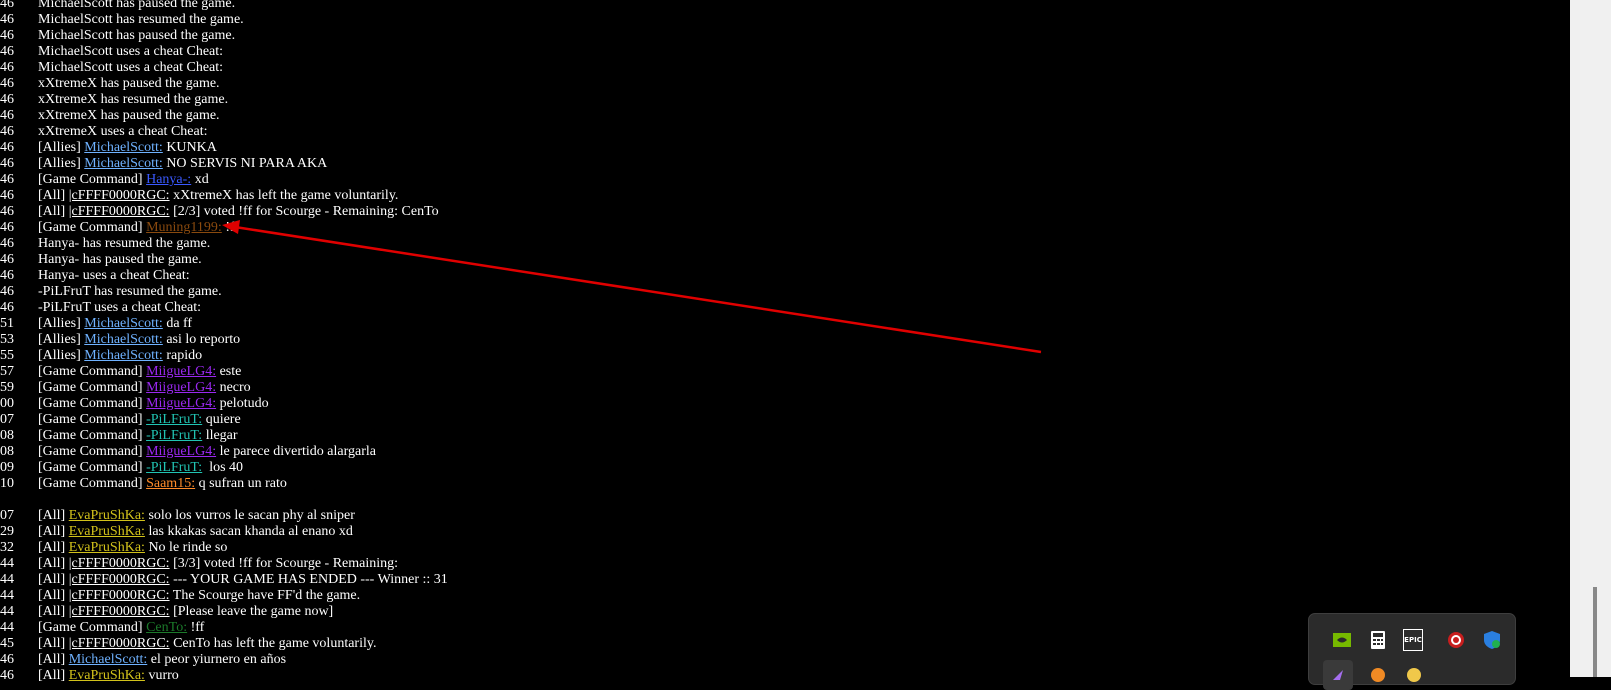 The height and width of the screenshot is (690, 1611). I want to click on chat-line: 53 [Allies] MichaelScott: asi lo reporto, so click(785, 340).